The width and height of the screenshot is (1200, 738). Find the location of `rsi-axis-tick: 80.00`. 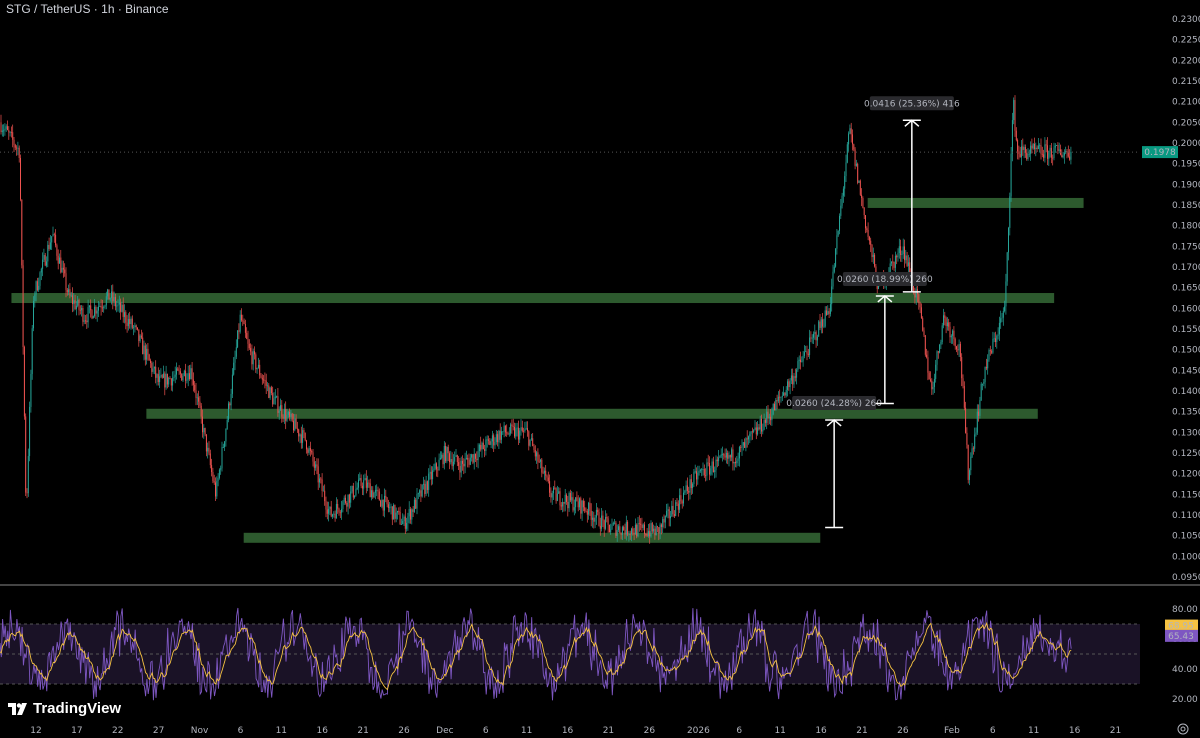

rsi-axis-tick: 80.00 is located at coordinates (1185, 610).